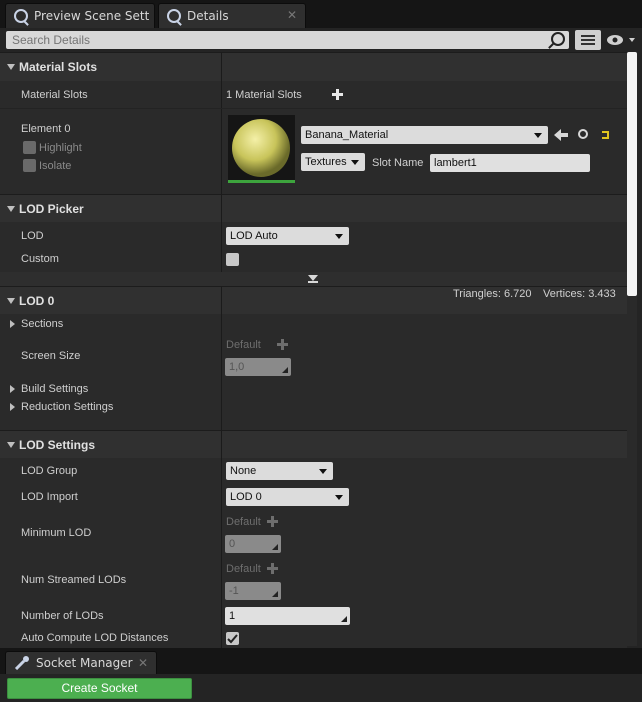 The image size is (642, 702). I want to click on reduction-settings-label: Reduction Settings, so click(67, 407).